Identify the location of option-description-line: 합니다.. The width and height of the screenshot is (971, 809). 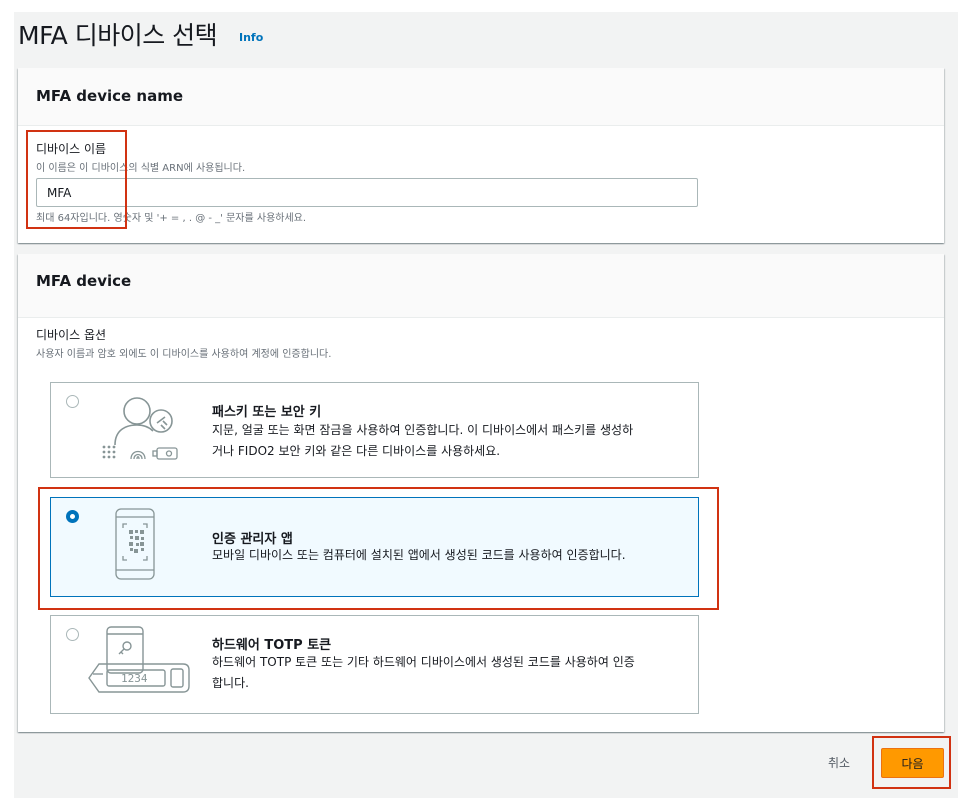
(230, 683).